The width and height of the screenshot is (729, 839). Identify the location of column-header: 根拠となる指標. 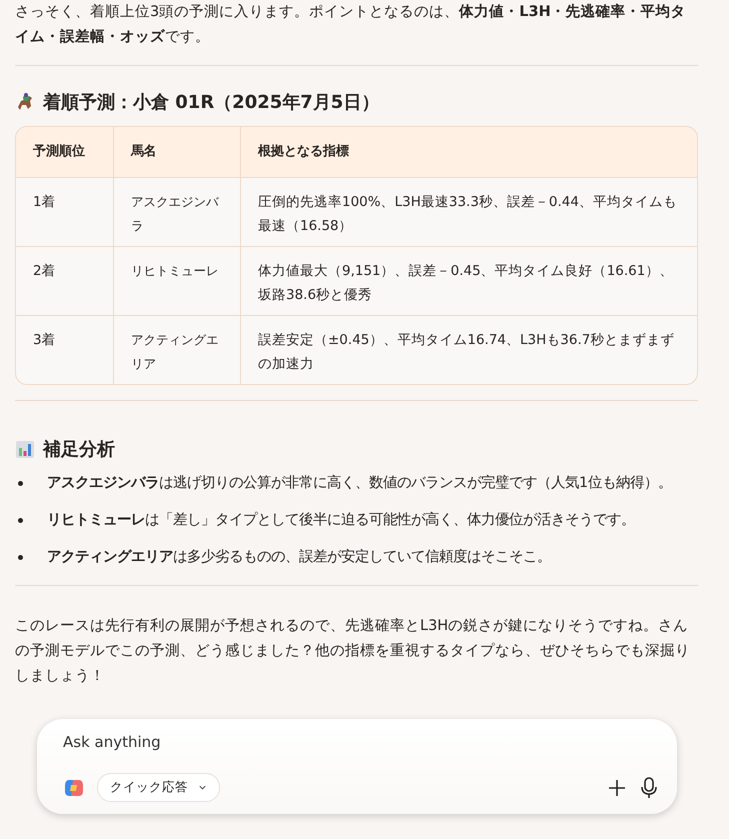
(468, 152).